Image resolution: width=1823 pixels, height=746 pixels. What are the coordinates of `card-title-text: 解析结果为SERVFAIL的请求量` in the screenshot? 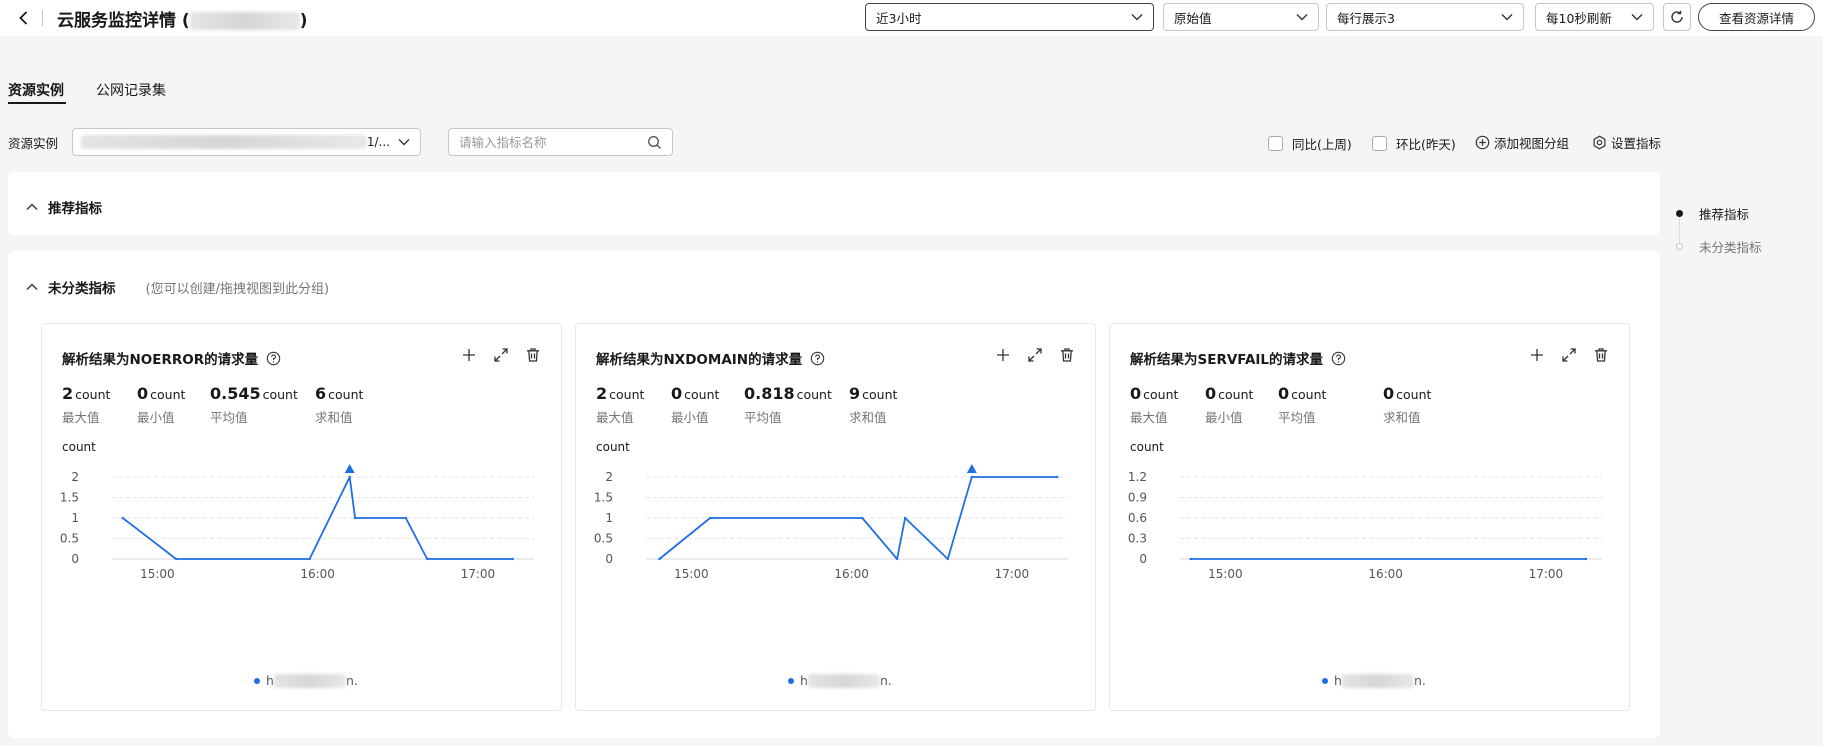 It's located at (1227, 360).